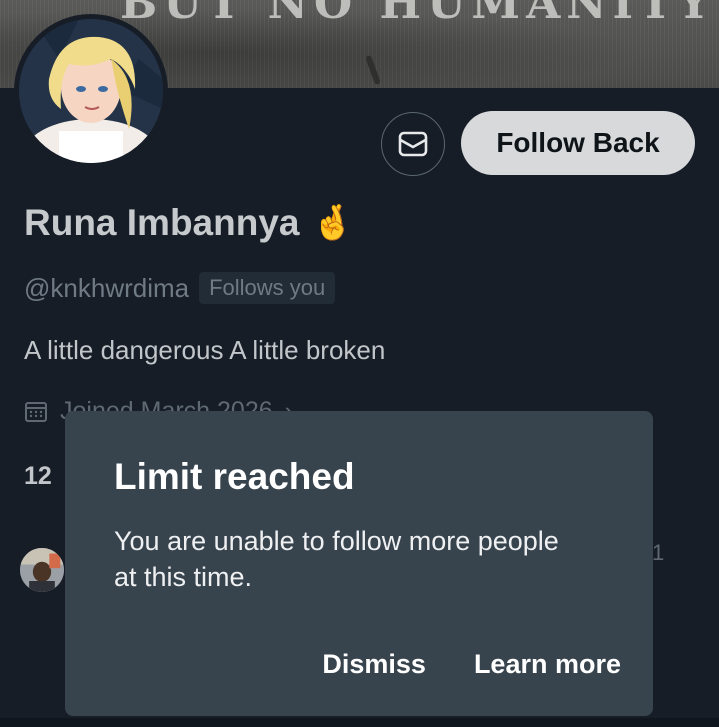 Image resolution: width=719 pixels, height=727 pixels. I want to click on profile-avatar, so click(91, 91).